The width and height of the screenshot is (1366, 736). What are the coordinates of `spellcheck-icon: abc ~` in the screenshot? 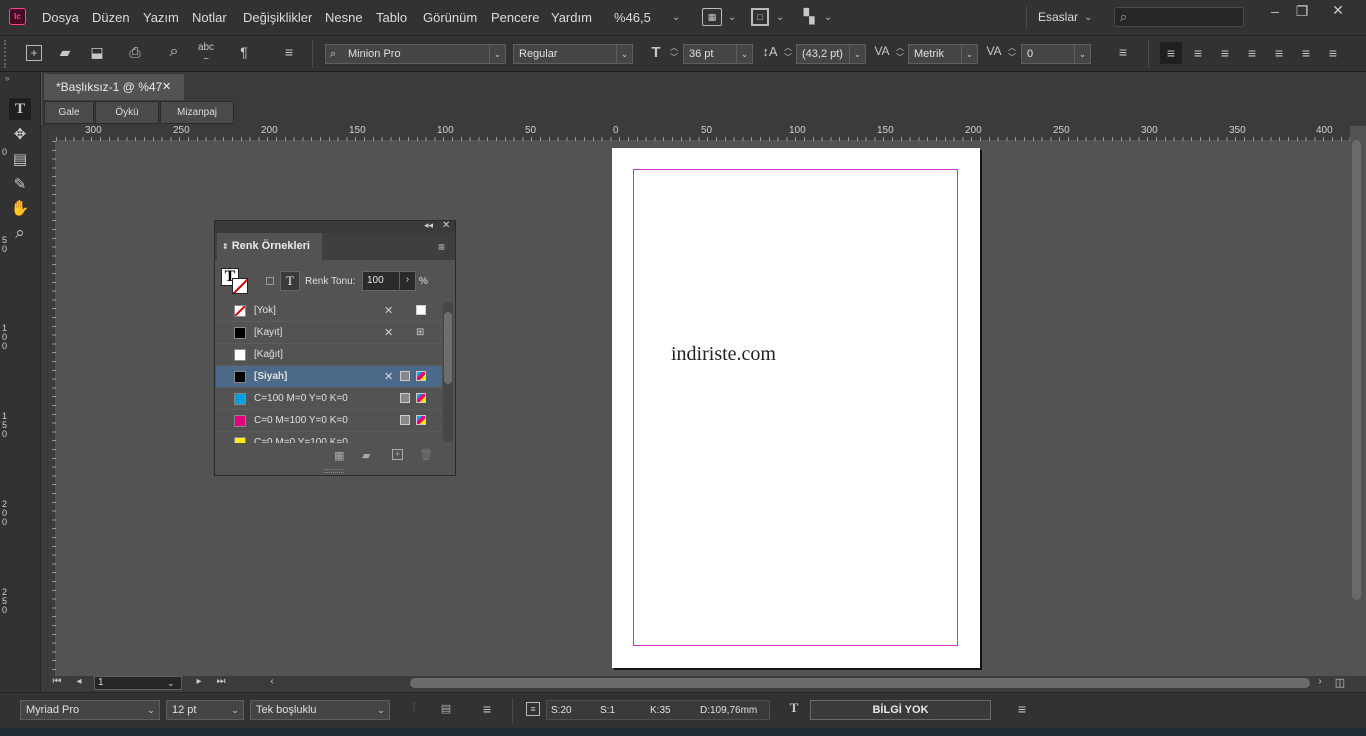 It's located at (206, 54).